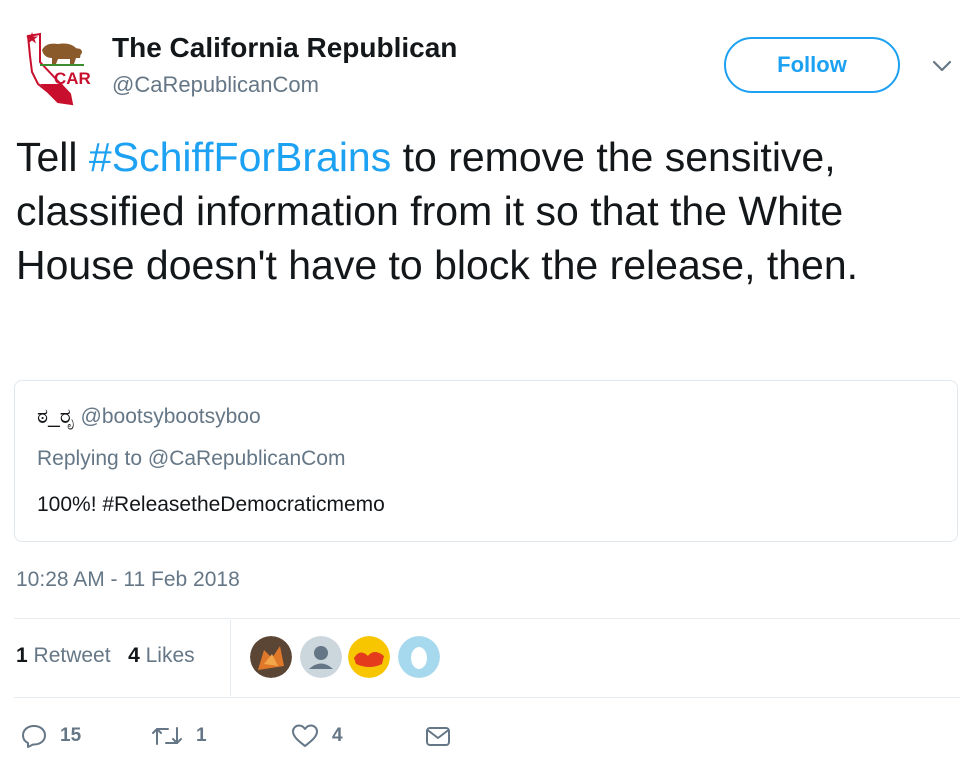 The height and width of the screenshot is (764, 980). I want to click on likes-stat: 4 Likes, so click(161, 655).